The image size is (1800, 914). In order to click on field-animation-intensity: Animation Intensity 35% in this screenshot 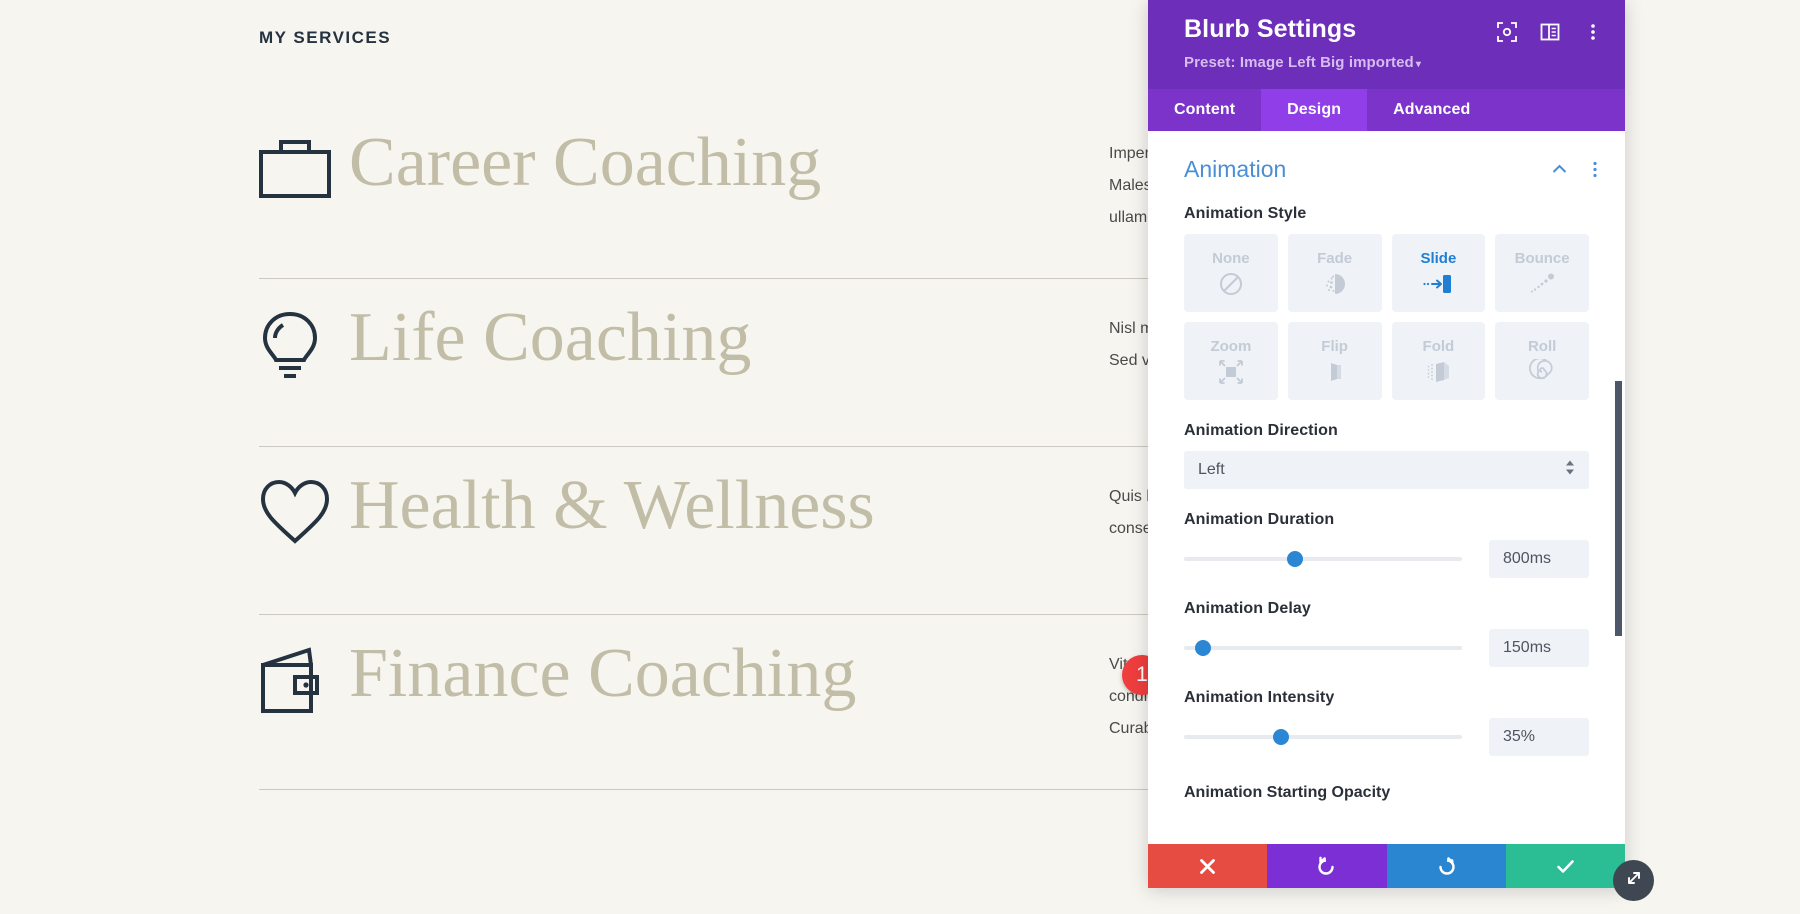, I will do `click(1386, 722)`.